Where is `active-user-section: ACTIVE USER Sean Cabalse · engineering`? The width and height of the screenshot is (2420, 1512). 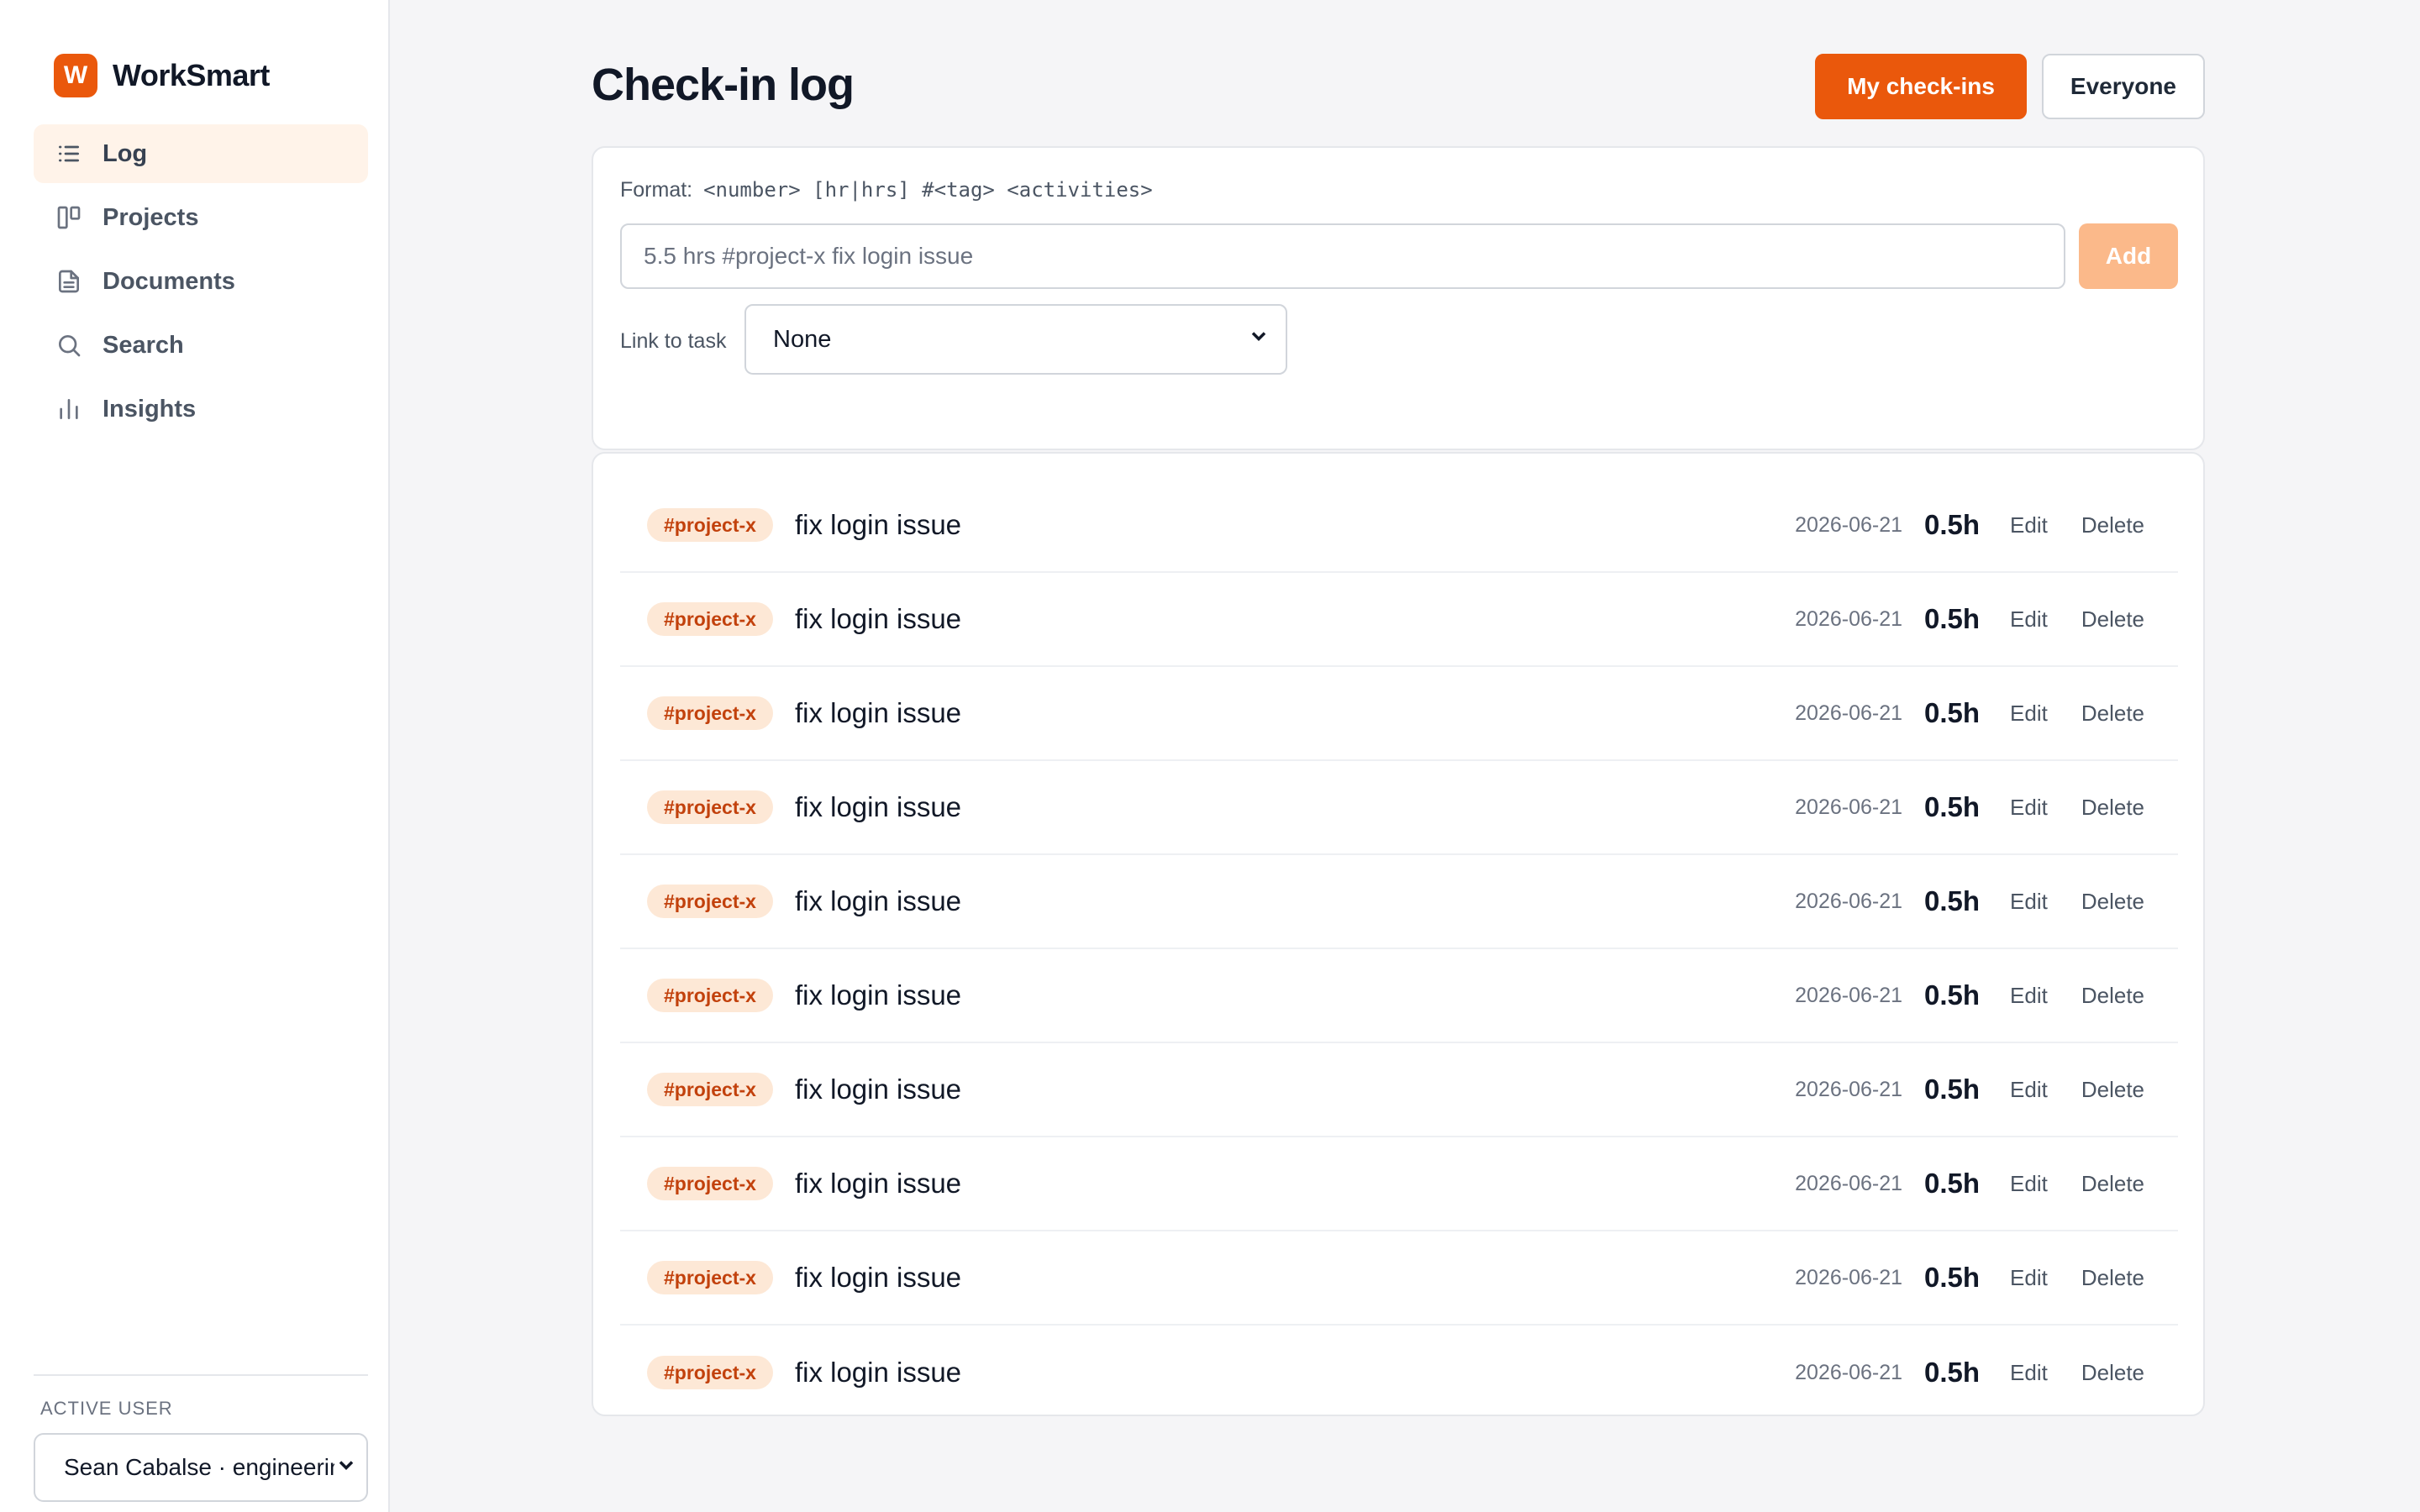 active-user-section: ACTIVE USER Sean Cabalse · engineering is located at coordinates (201, 1438).